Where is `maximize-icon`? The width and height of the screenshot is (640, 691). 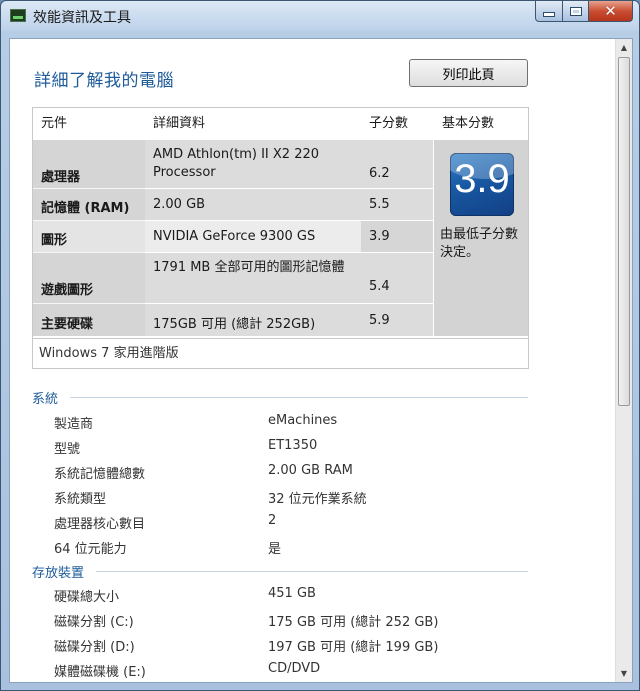
maximize-icon is located at coordinates (575, 11).